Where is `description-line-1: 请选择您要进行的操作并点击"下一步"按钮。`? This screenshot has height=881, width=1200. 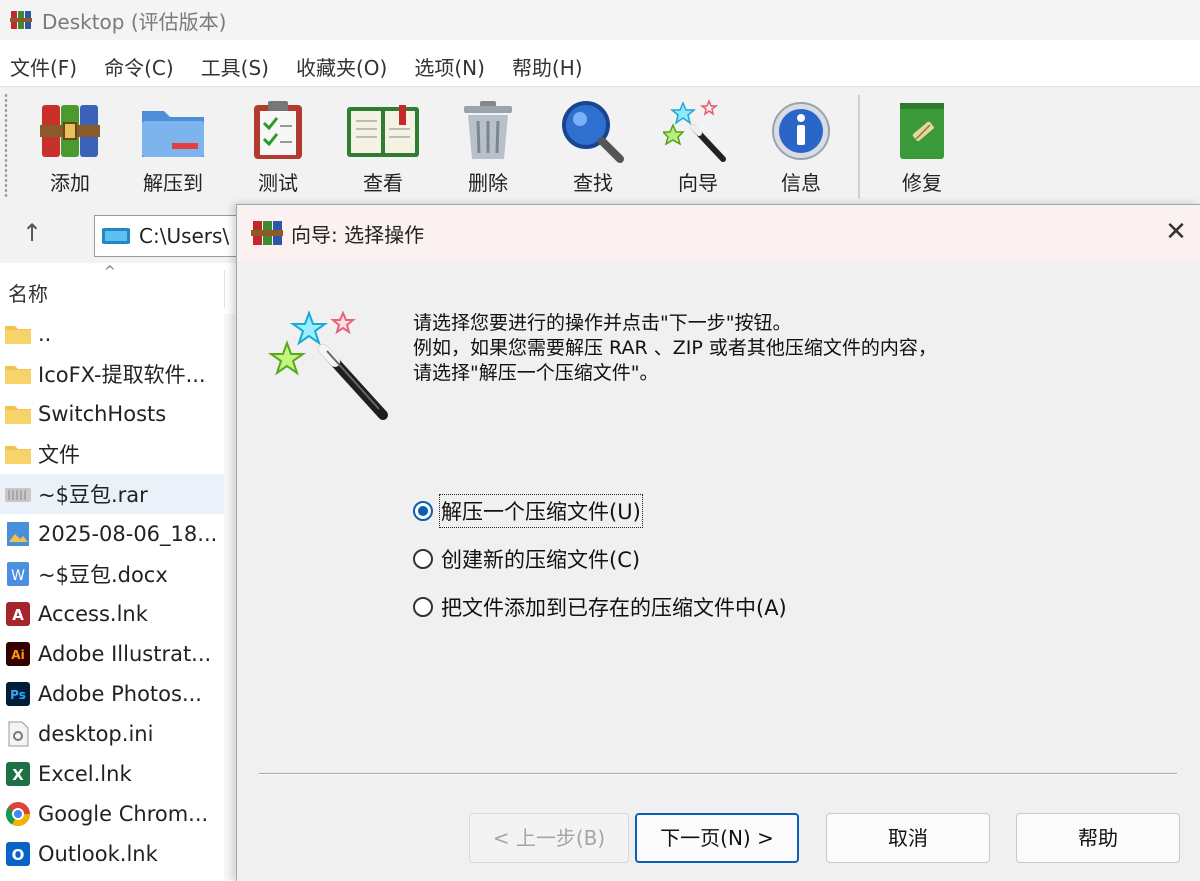 description-line-1: 请选择您要进行的操作并点击"下一步"按钮。 is located at coordinates (602, 323).